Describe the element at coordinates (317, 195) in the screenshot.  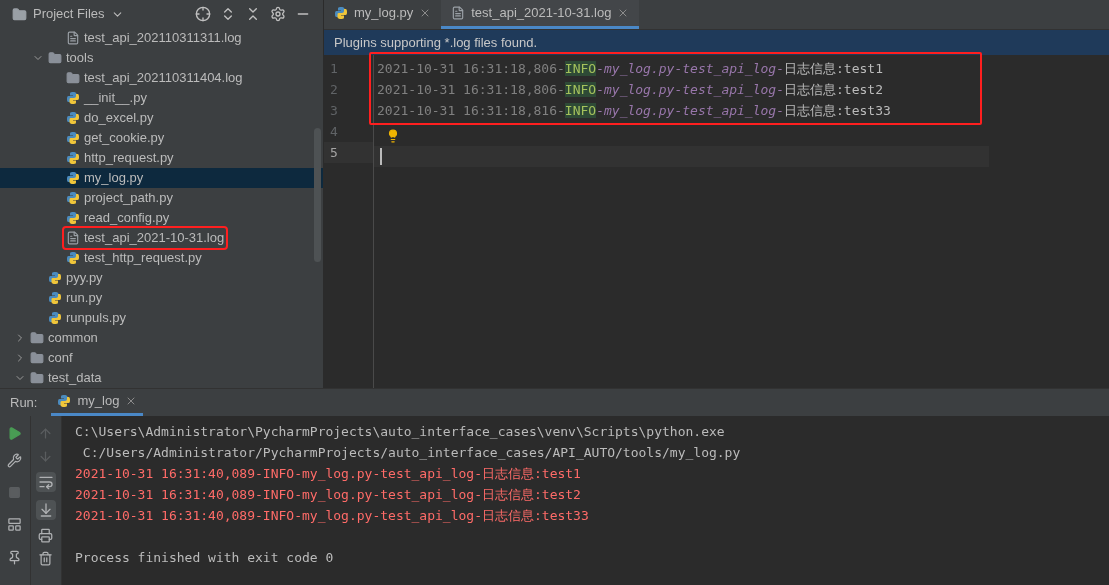
I see `scrollbar` at that location.